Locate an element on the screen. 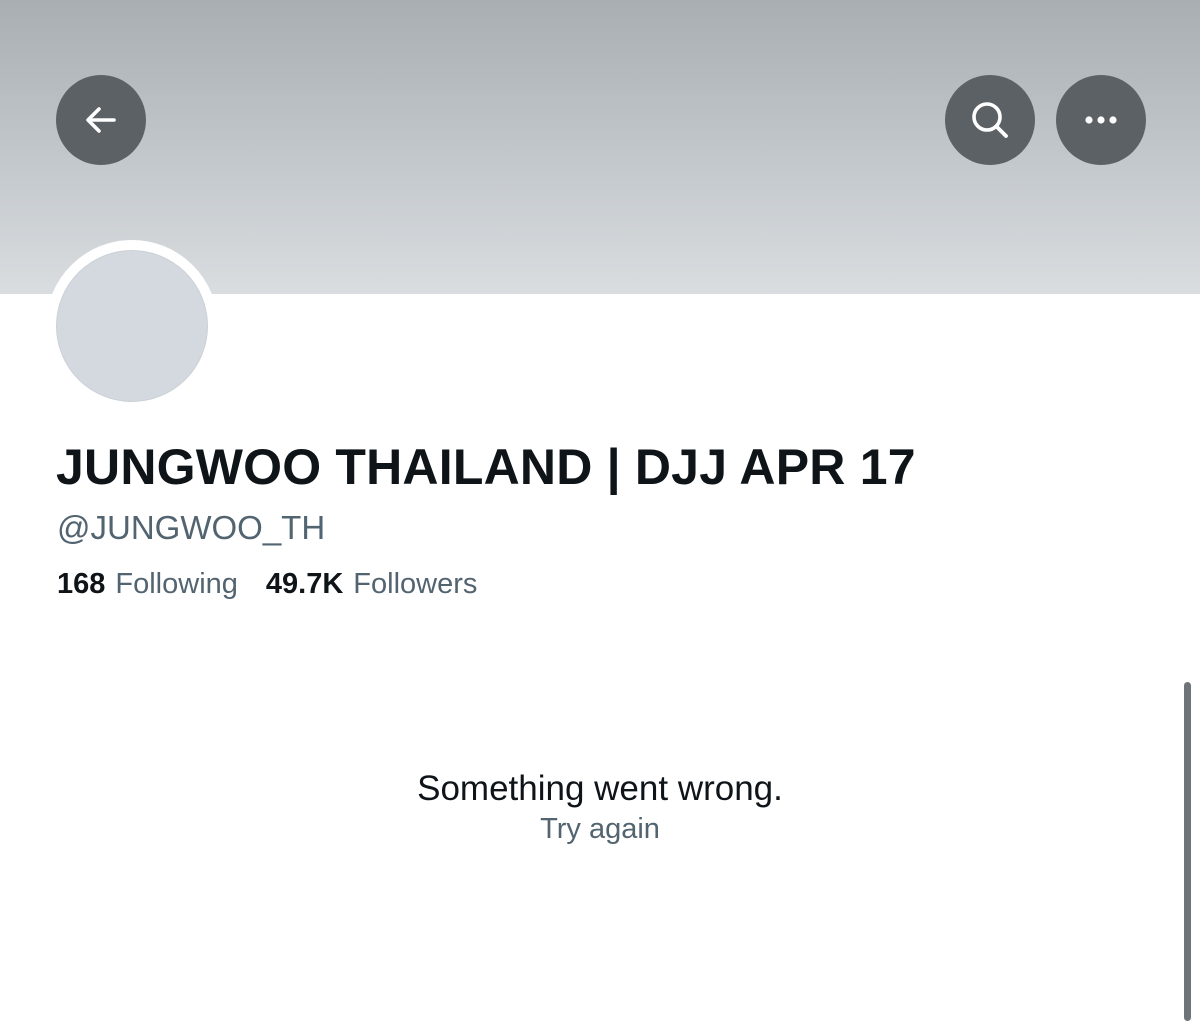 This screenshot has height=1021, width=1200. search-icon is located at coordinates (990, 120).